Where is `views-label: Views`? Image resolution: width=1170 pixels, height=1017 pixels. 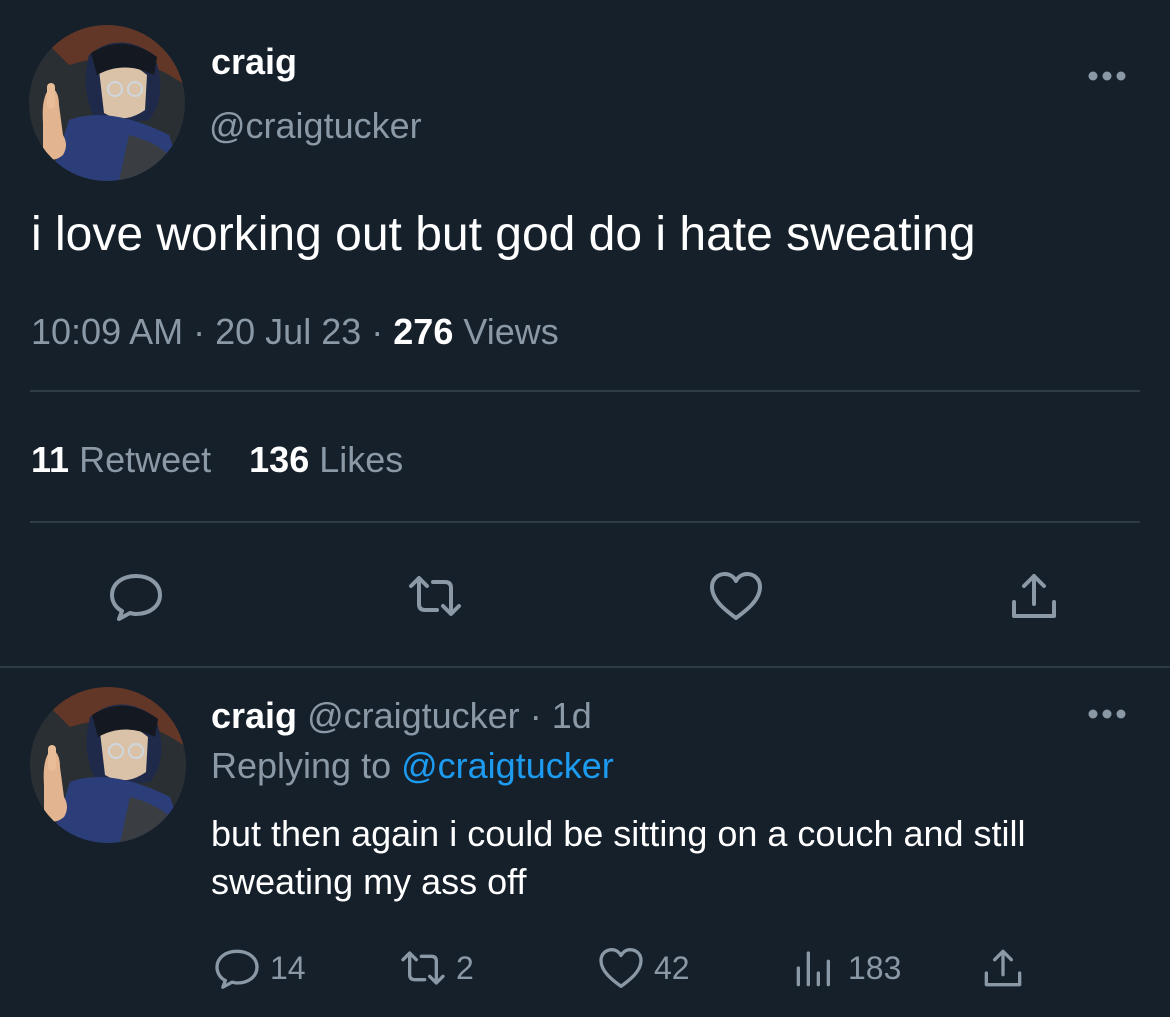
views-label: Views is located at coordinates (510, 331).